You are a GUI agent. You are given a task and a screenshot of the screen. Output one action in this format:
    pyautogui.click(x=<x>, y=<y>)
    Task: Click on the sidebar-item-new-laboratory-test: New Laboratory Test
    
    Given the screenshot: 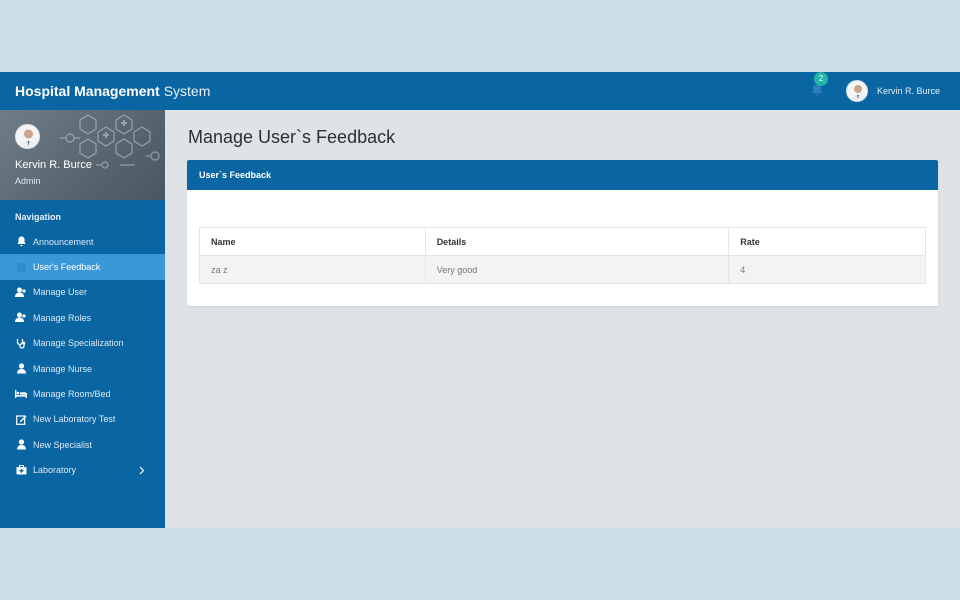 What is the action you would take?
    pyautogui.click(x=82, y=419)
    